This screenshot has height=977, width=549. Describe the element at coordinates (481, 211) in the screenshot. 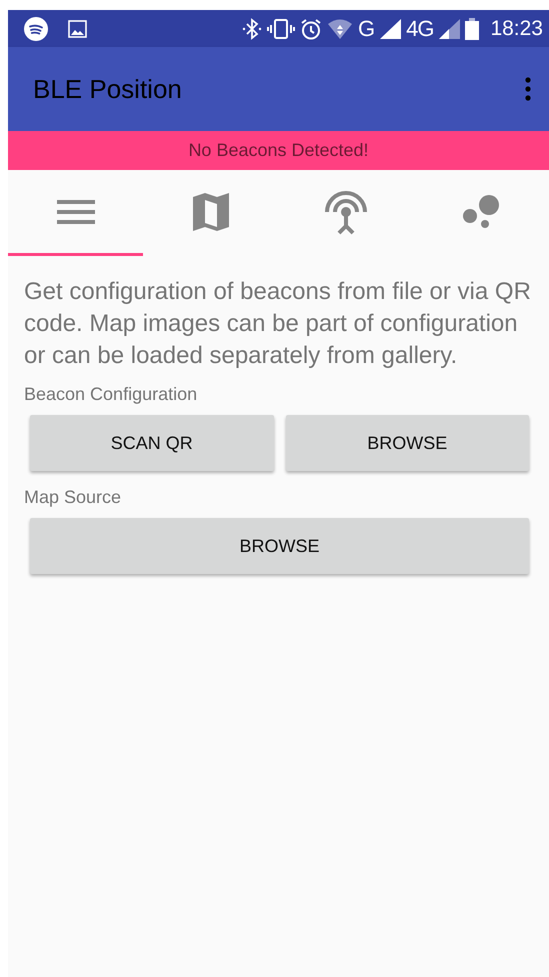

I see `bubbles-icon` at that location.